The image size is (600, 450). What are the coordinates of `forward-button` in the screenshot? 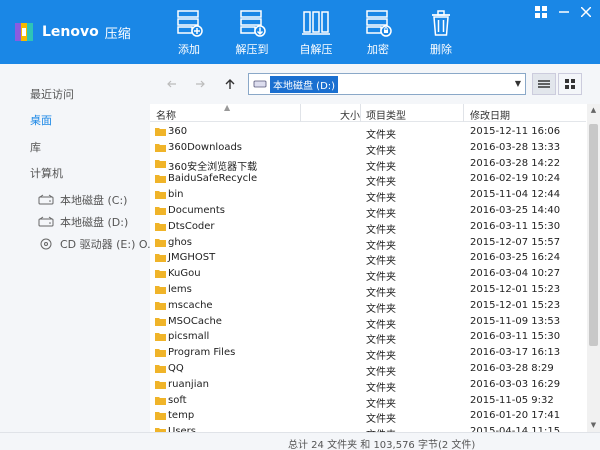 It's located at (200, 84).